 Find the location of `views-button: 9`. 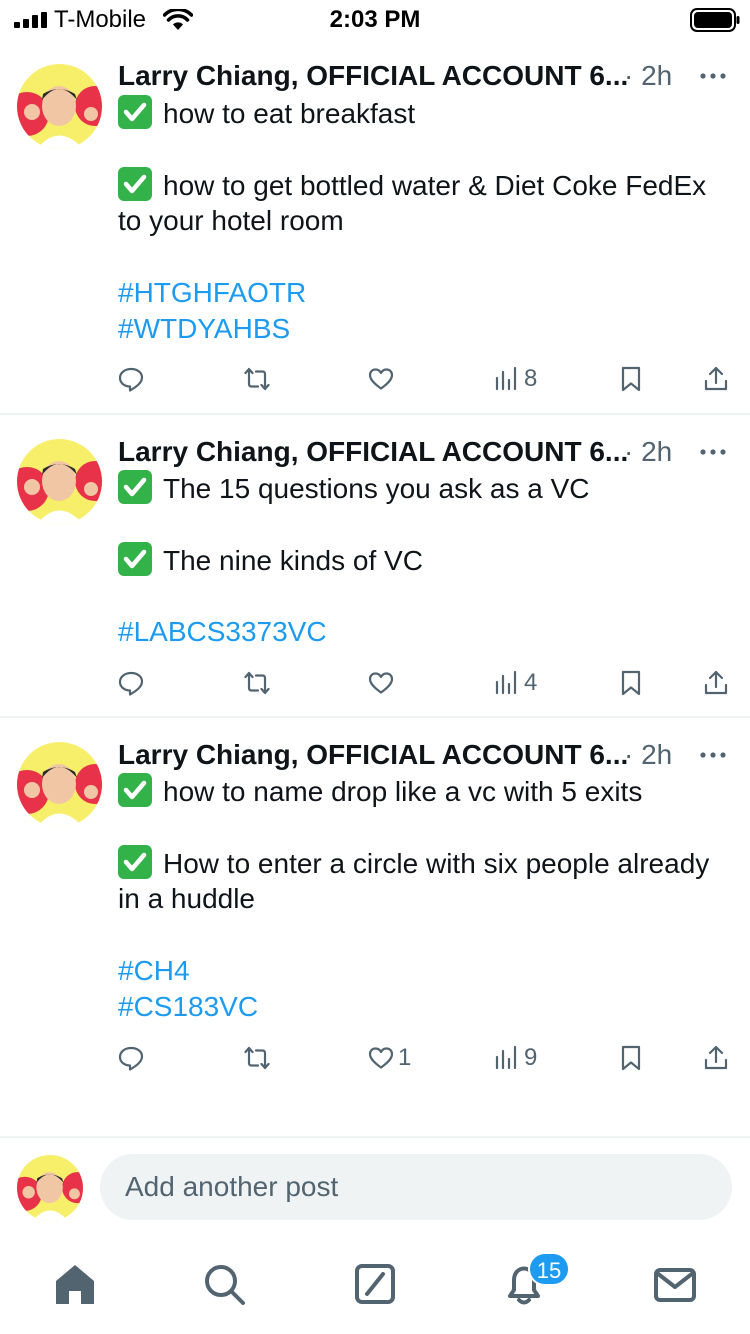

views-button: 9 is located at coordinates (515, 1058).